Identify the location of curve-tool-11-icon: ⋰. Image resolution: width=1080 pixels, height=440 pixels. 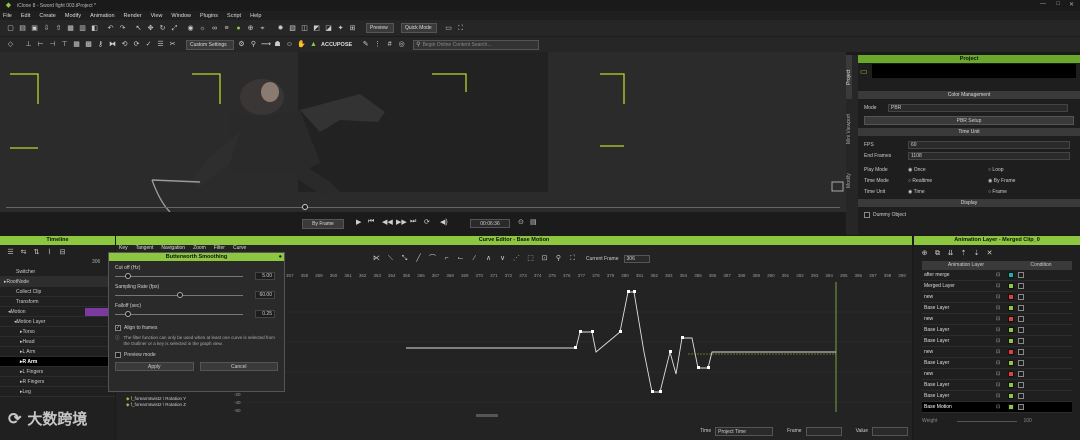
(516, 258).